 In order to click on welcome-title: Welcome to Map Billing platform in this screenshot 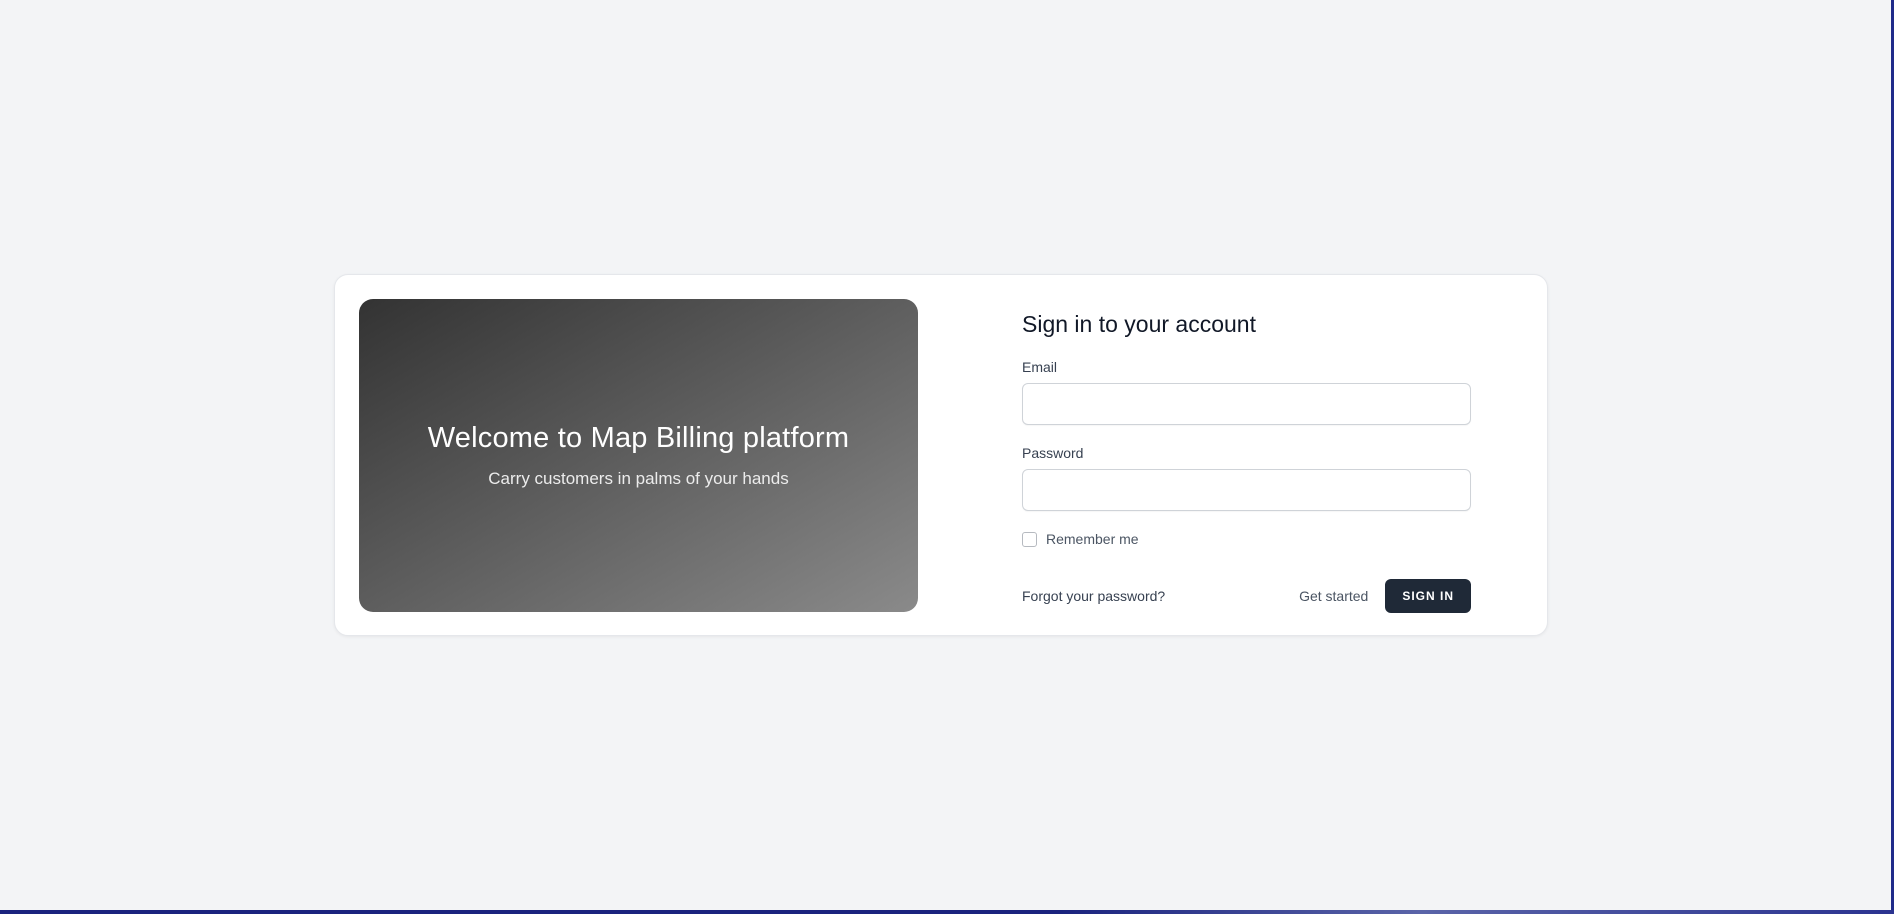, I will do `click(638, 438)`.